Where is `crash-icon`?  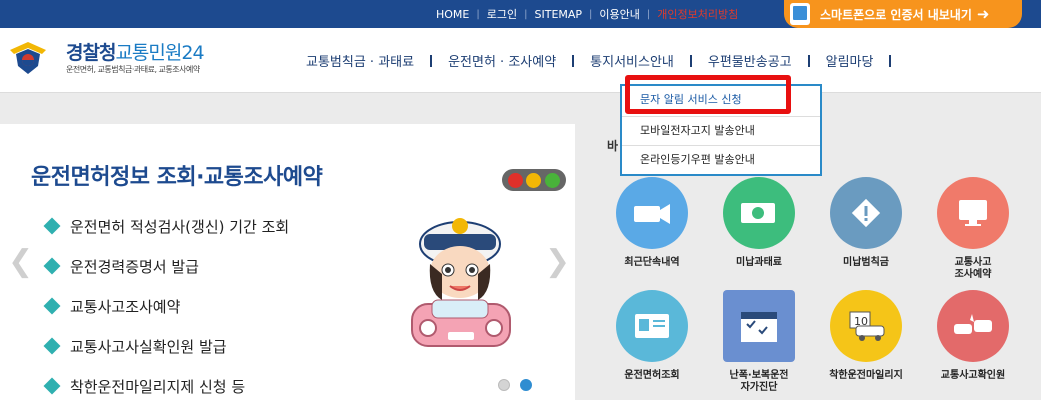 crash-icon is located at coordinates (973, 324).